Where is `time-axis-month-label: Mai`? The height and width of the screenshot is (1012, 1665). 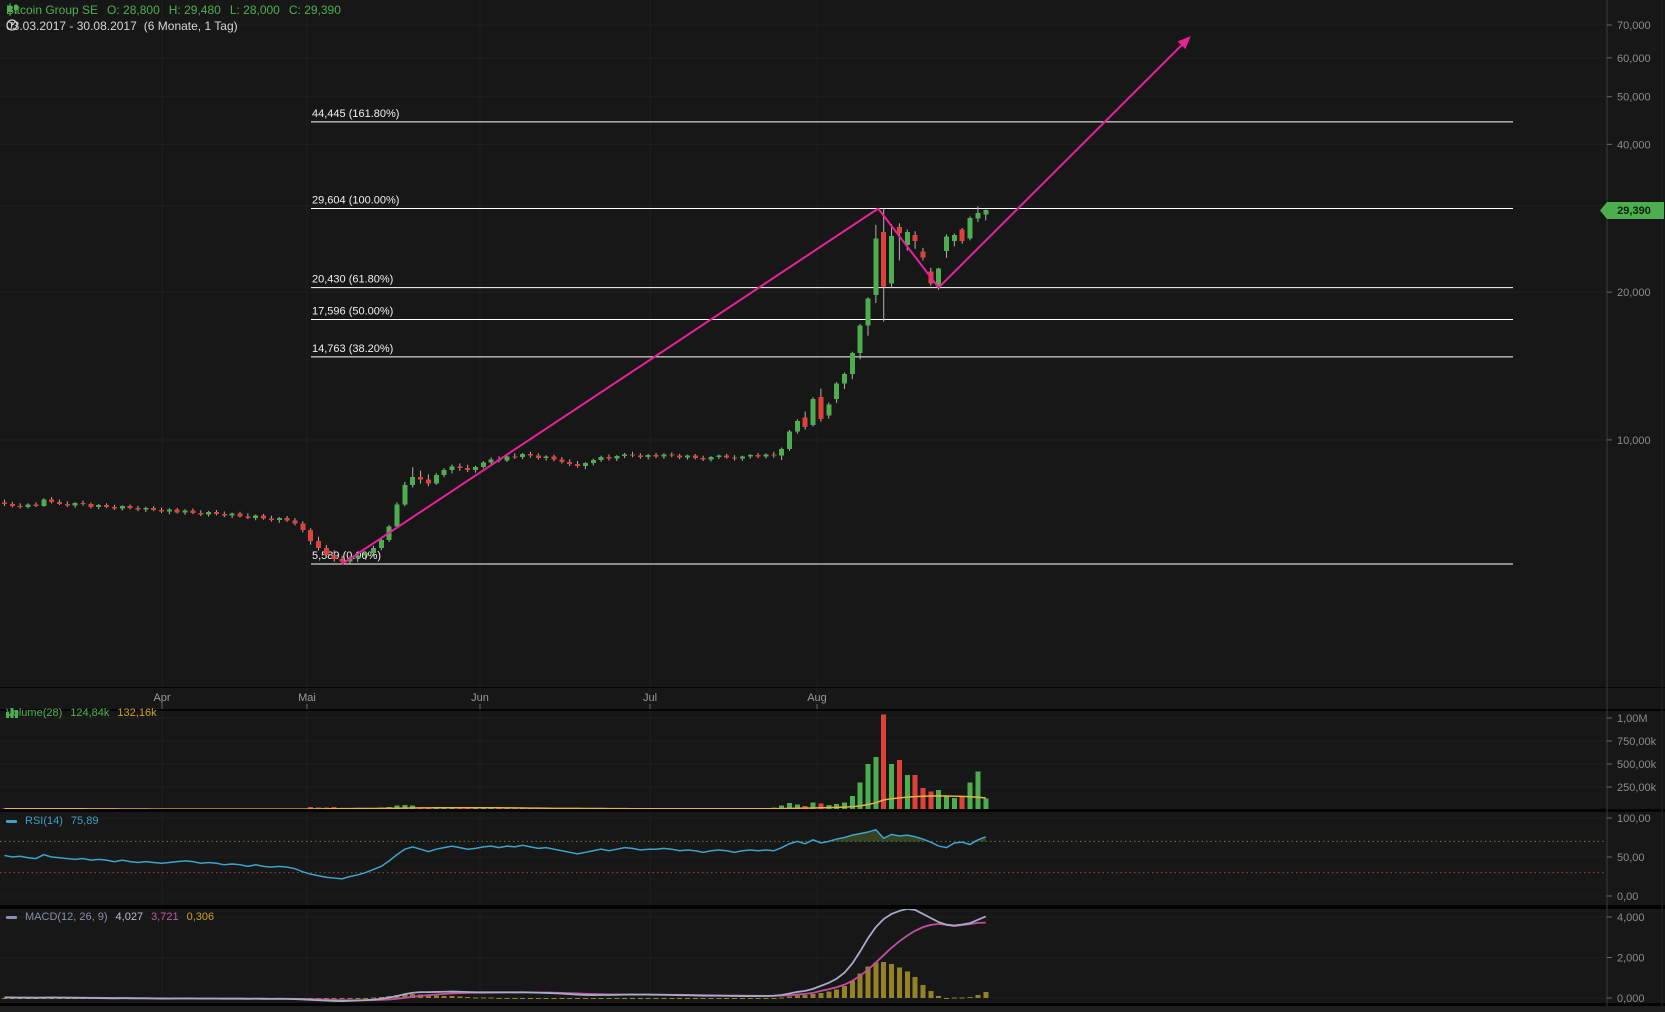
time-axis-month-label: Mai is located at coordinates (307, 698).